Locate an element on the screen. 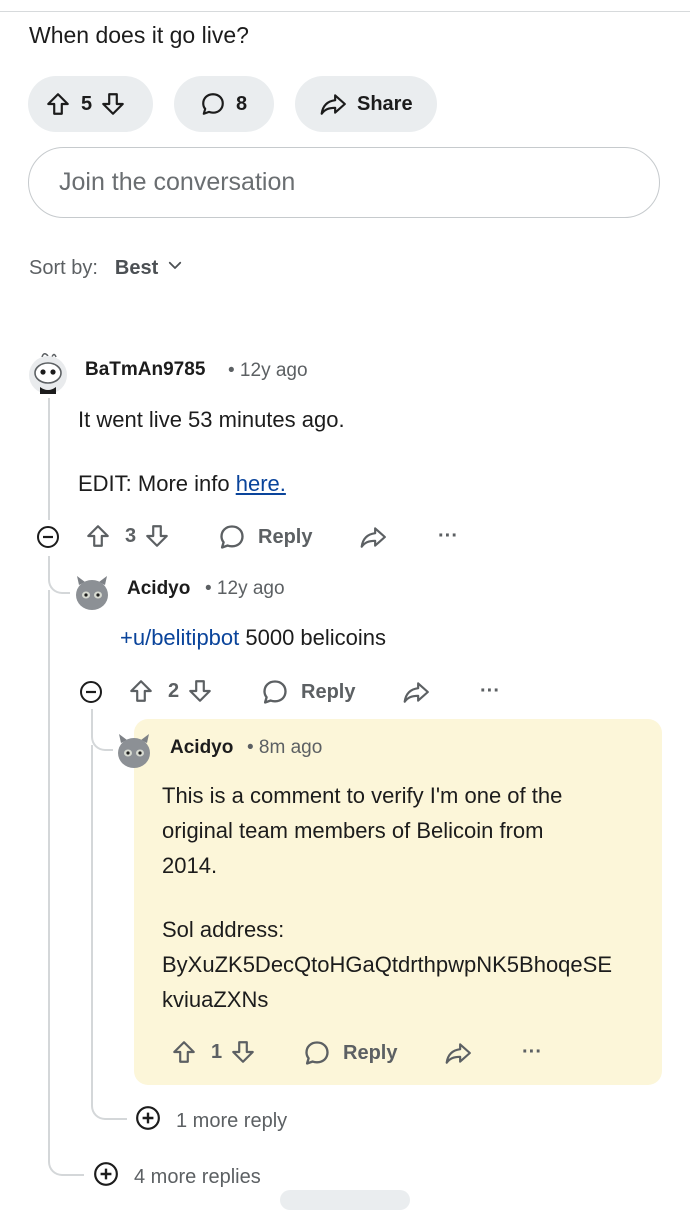 This screenshot has width=690, height=1210. username-link: +u/belitipbot is located at coordinates (179, 637).